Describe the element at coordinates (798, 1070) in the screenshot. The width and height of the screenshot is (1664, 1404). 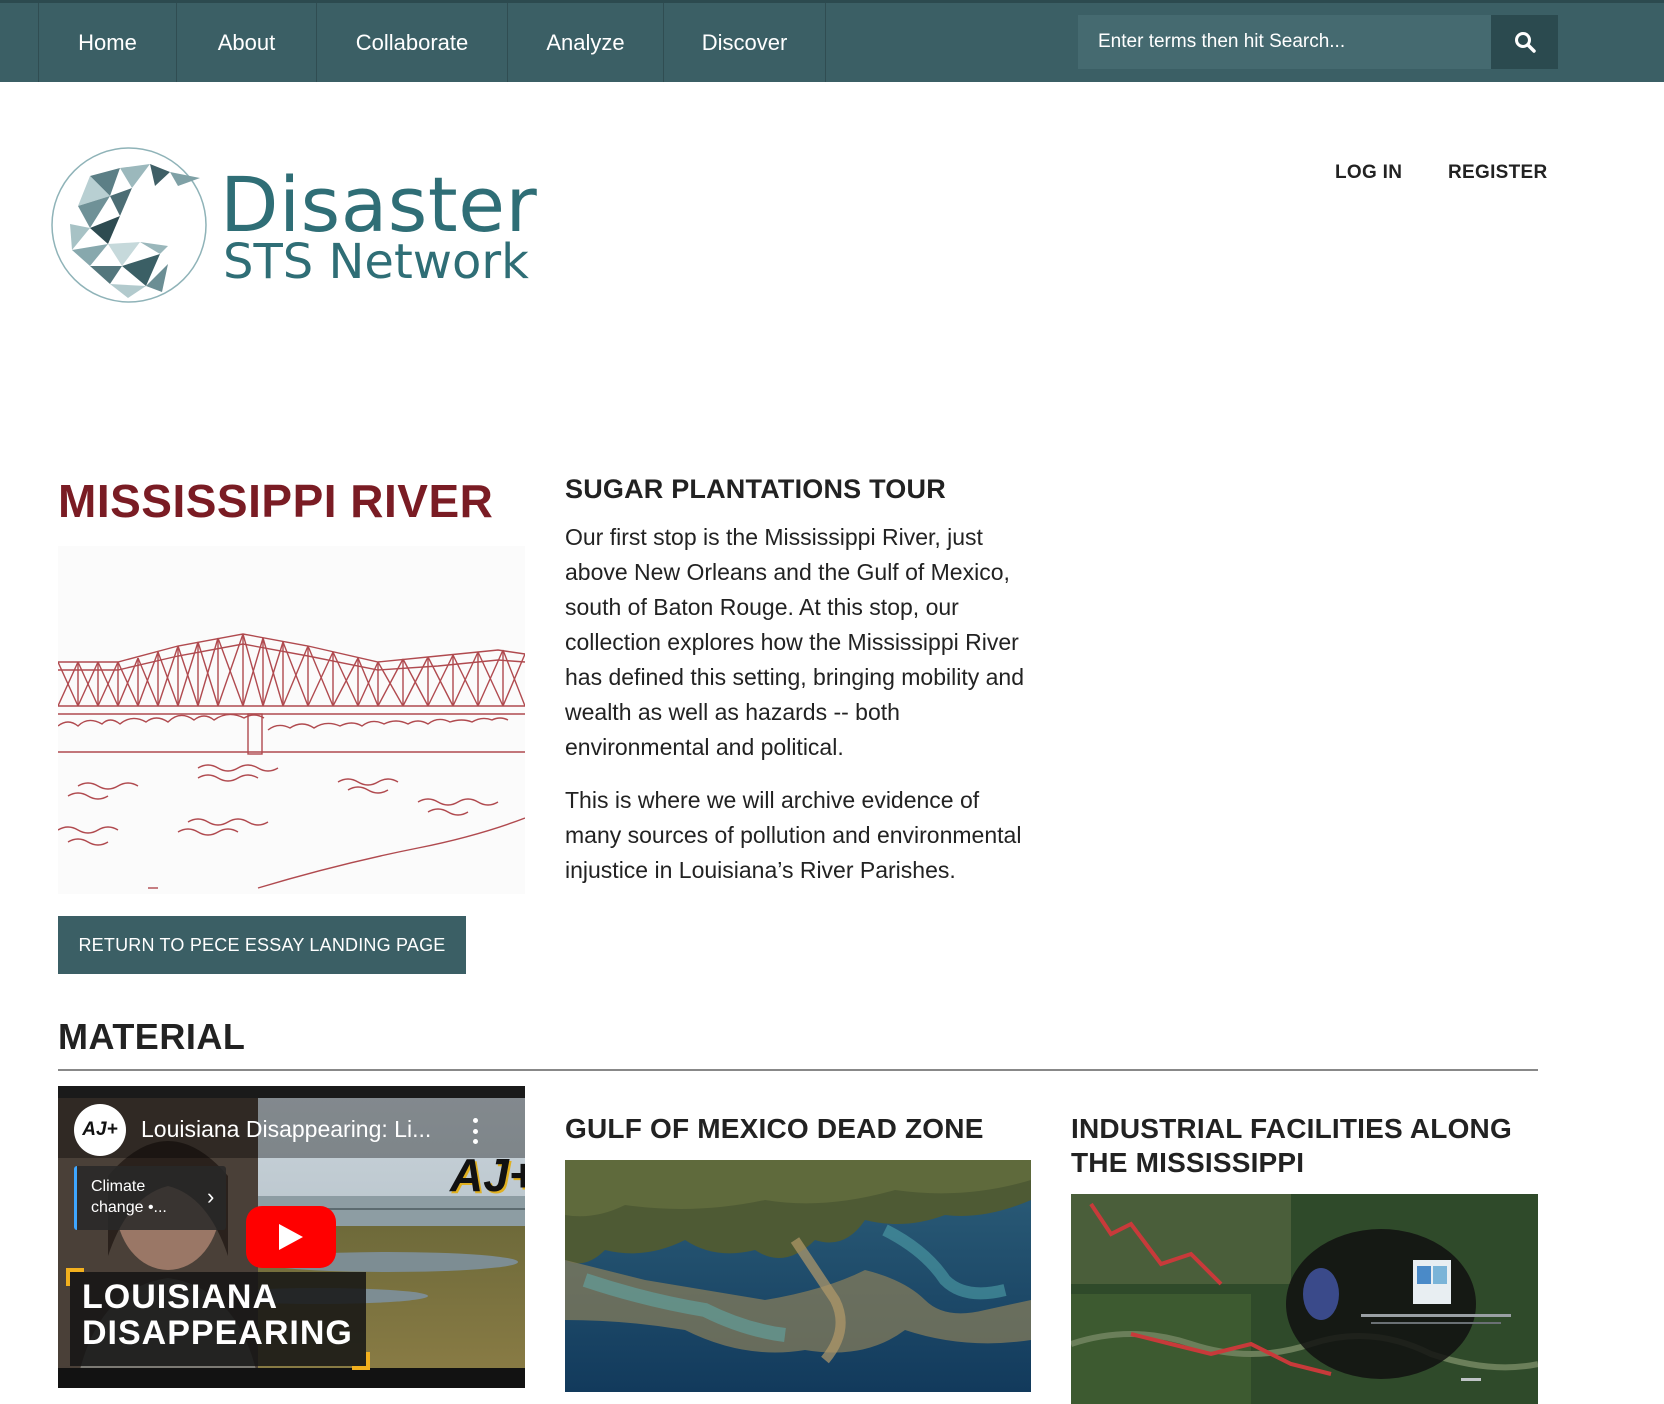
I see `section-divider` at that location.